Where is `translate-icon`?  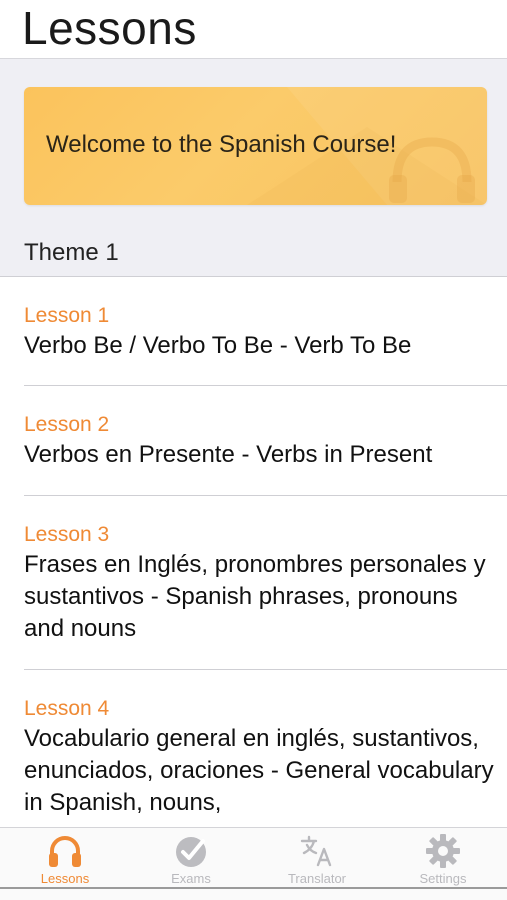 translate-icon is located at coordinates (316, 851).